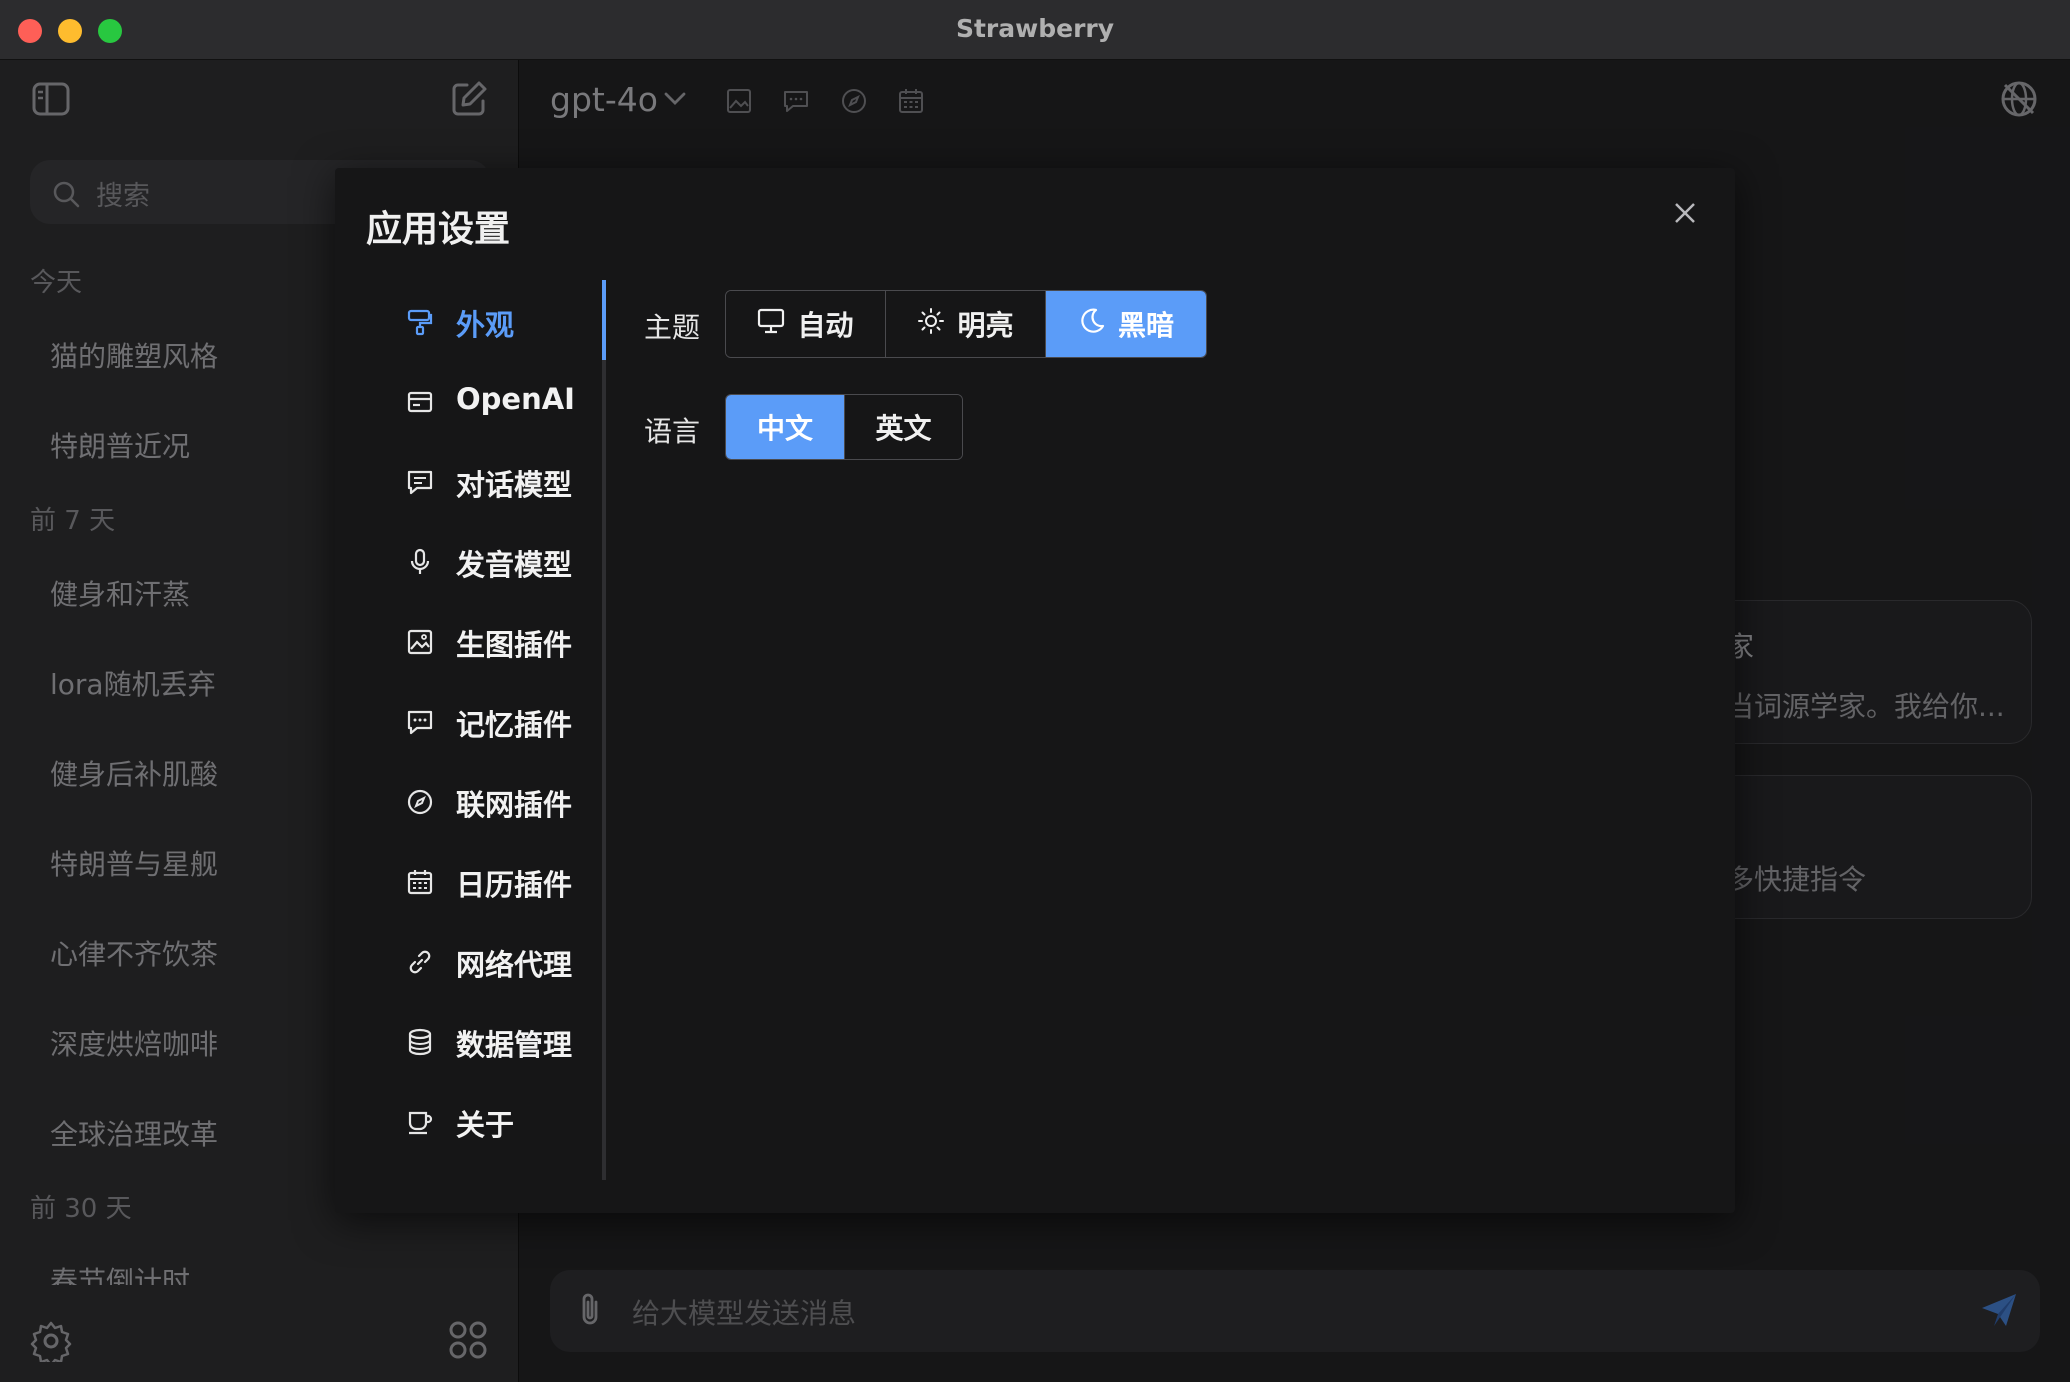 This screenshot has width=2070, height=1382. What do you see at coordinates (1092, 324) in the screenshot?
I see `moon-icon` at bounding box center [1092, 324].